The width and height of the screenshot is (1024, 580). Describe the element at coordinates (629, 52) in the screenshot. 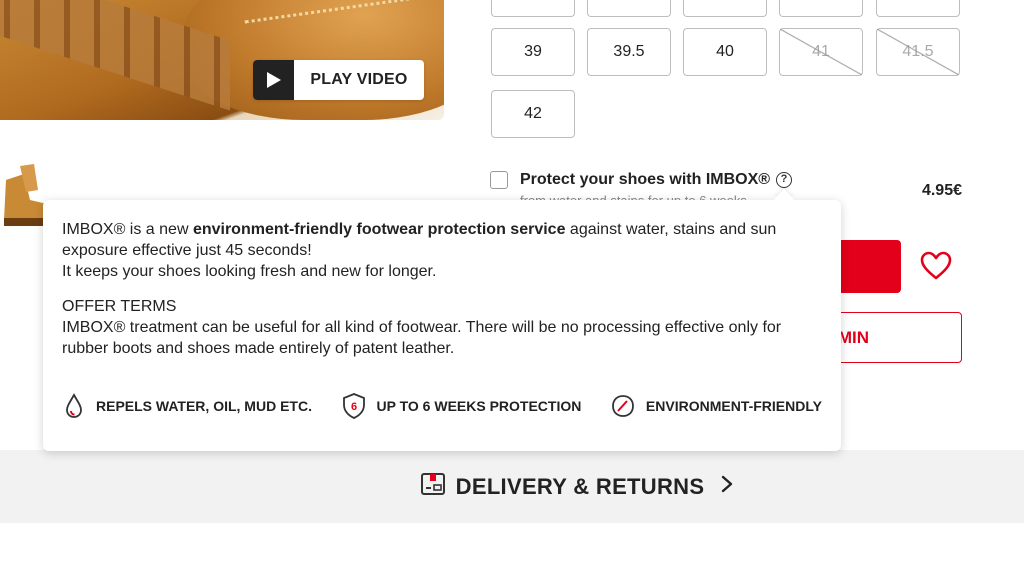

I see `size-option-39-5: 39.5` at that location.